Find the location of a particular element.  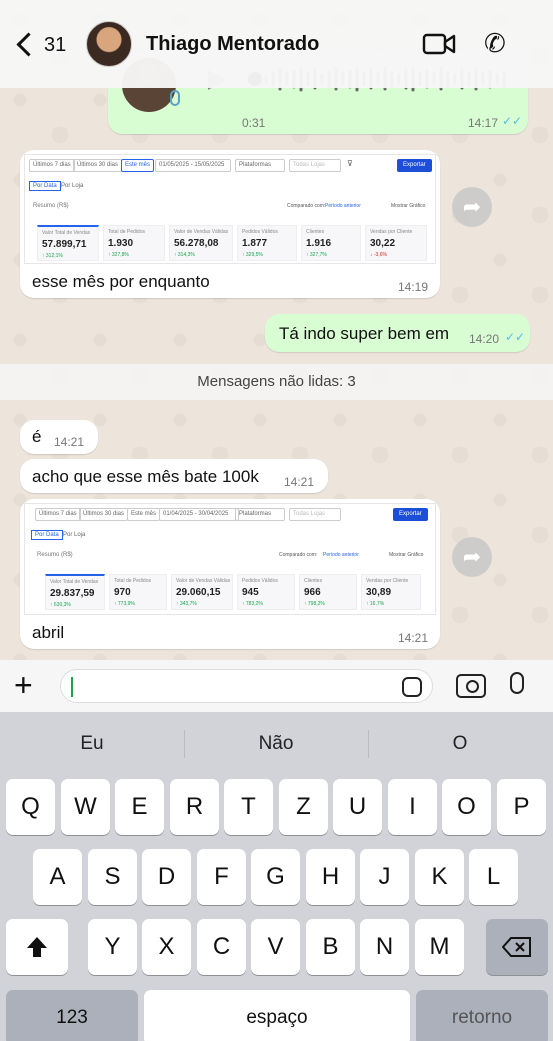

filter-chip: Este mês is located at coordinates (138, 165).